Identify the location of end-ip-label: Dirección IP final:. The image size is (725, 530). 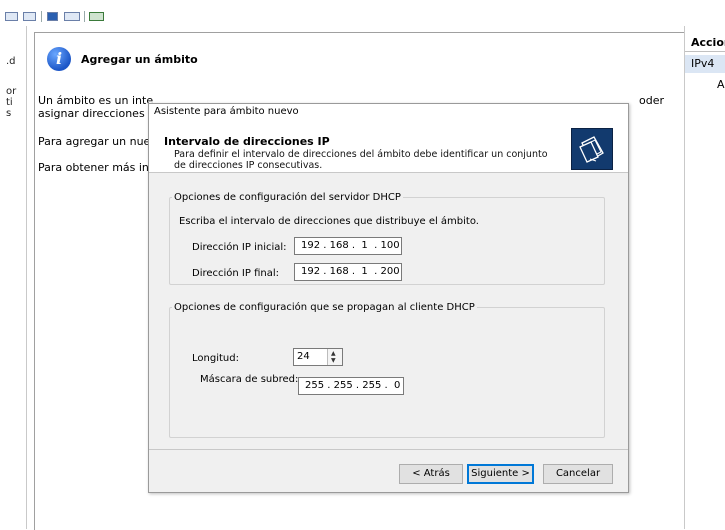
(236, 273).